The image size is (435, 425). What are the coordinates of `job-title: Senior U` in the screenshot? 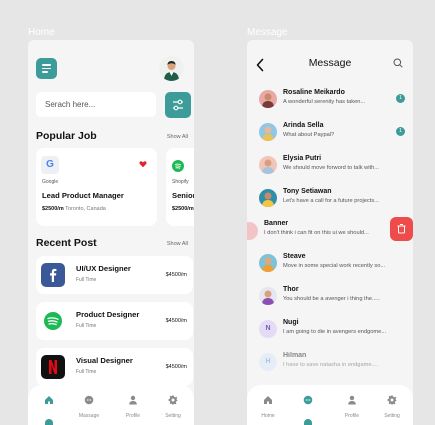 It's located at (183, 195).